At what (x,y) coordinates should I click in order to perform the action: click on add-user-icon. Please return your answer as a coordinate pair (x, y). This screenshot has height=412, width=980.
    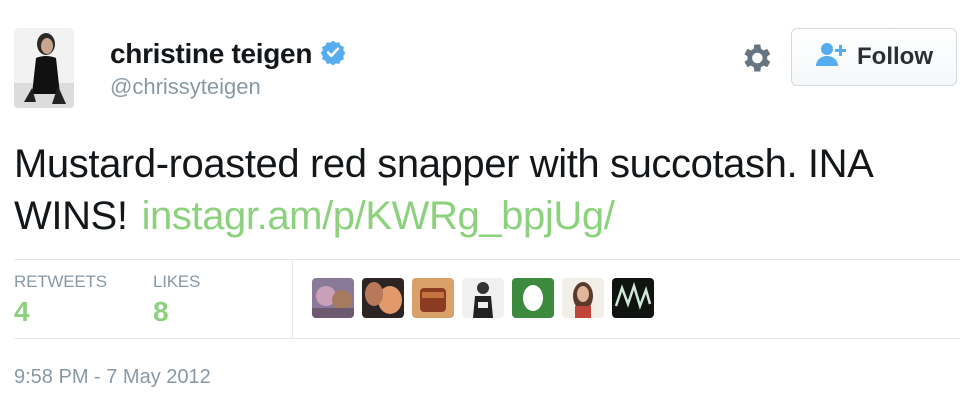
    Looking at the image, I should click on (831, 57).